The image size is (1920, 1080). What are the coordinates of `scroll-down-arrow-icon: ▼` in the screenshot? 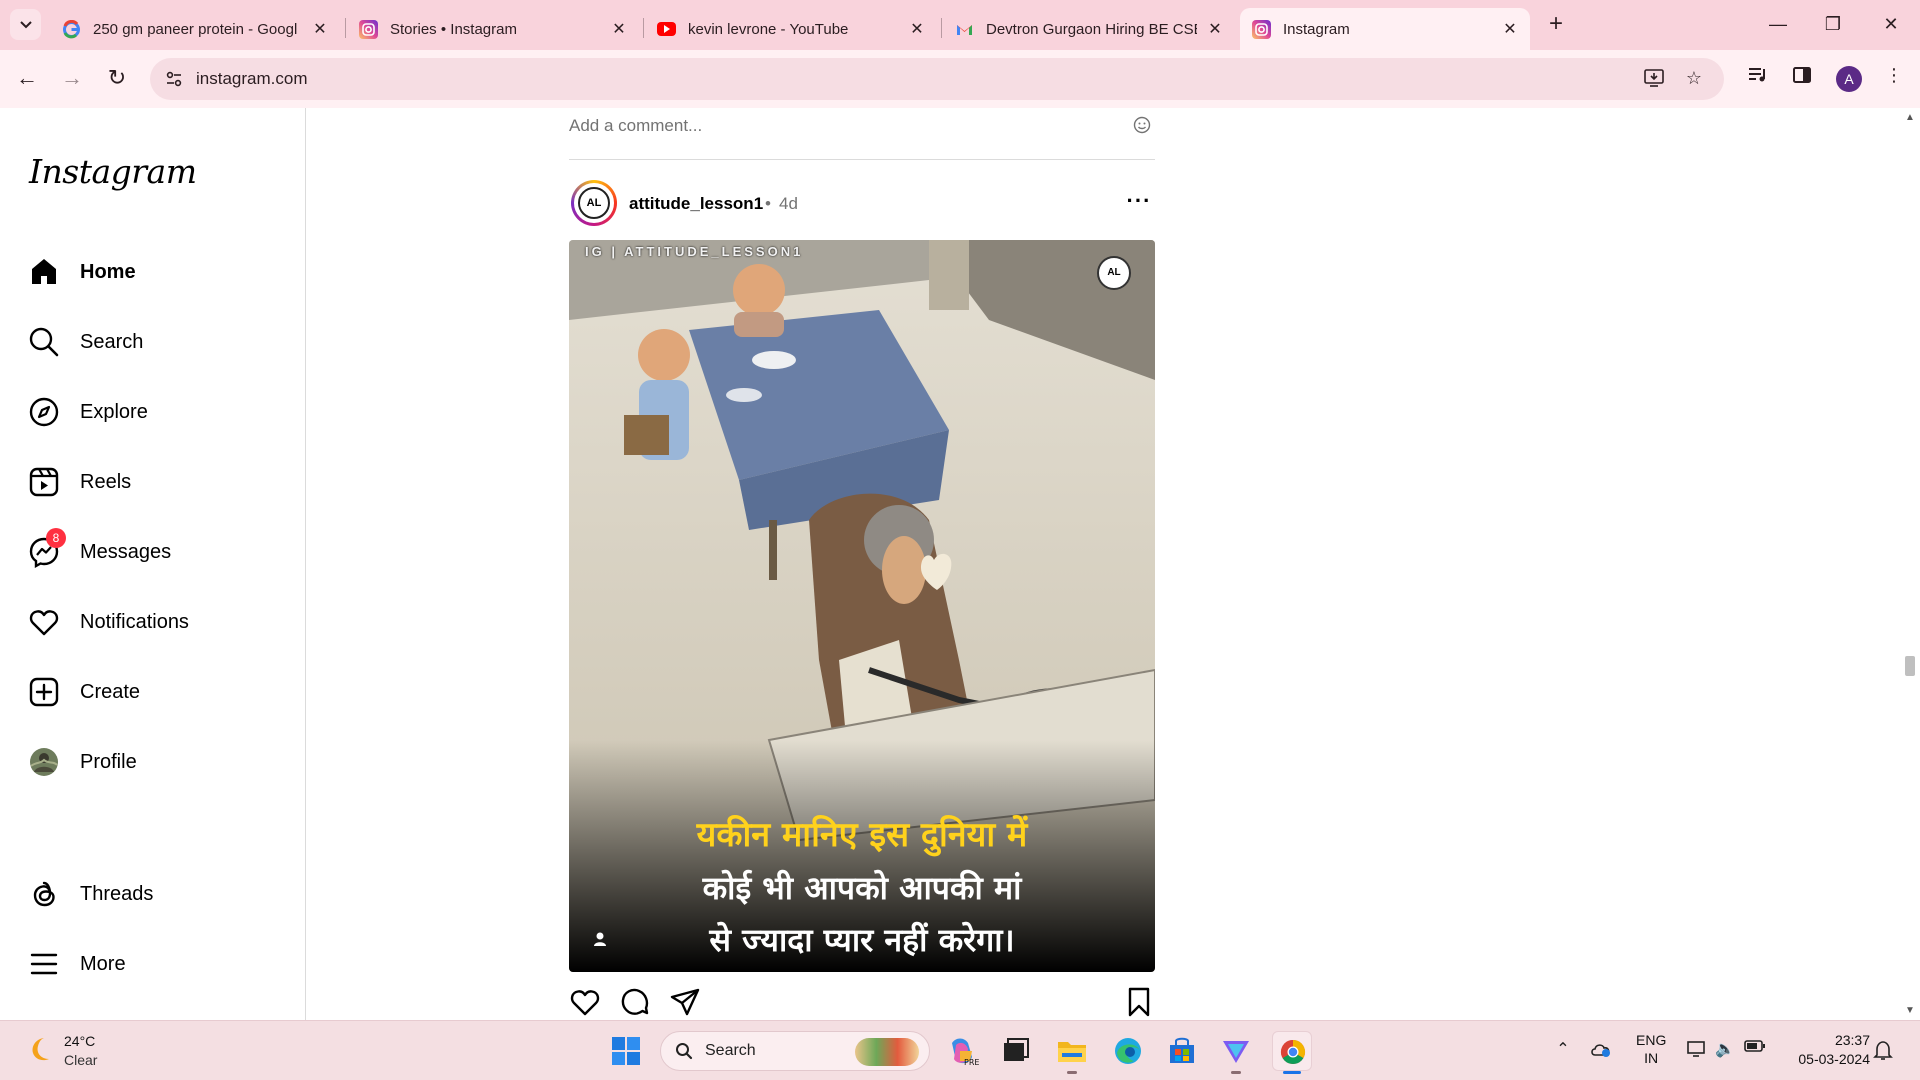 It's located at (1910, 1010).